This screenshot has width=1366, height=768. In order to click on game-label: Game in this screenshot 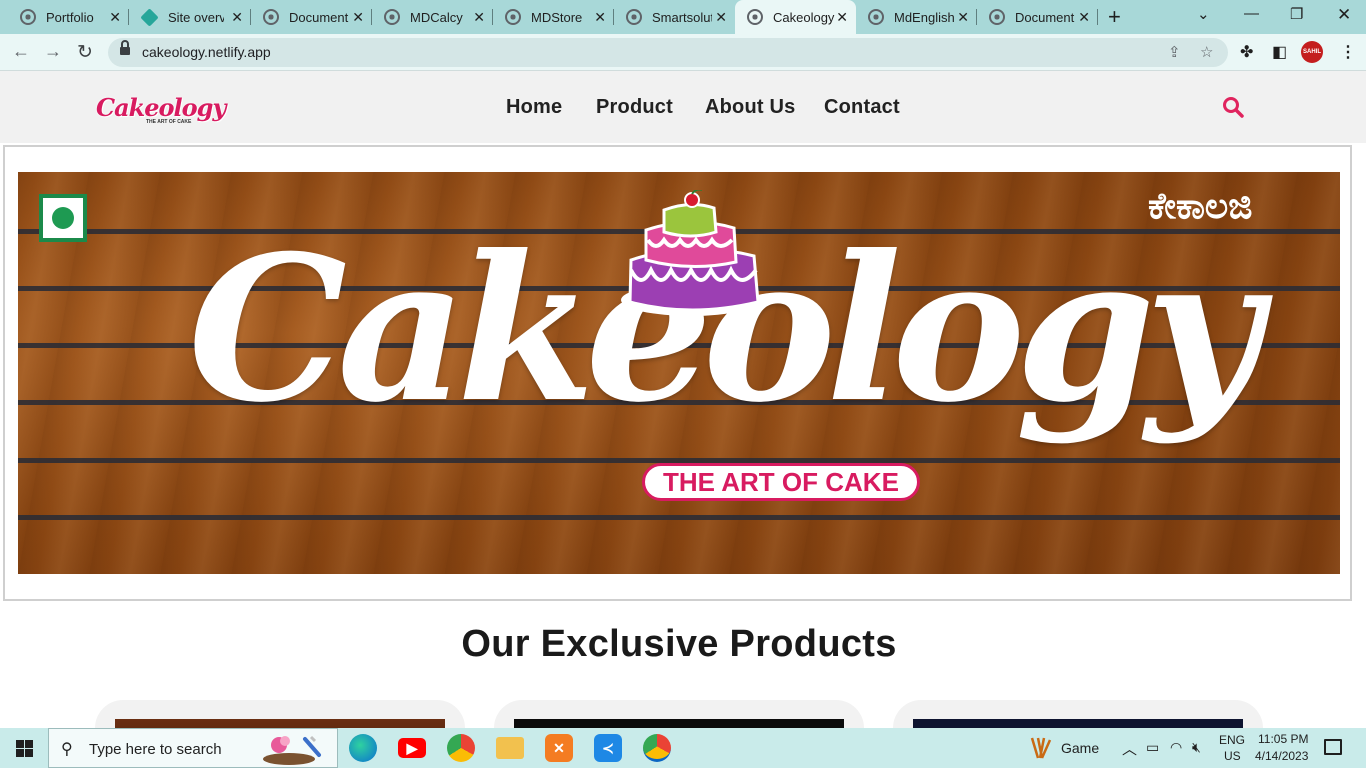, I will do `click(1080, 748)`.